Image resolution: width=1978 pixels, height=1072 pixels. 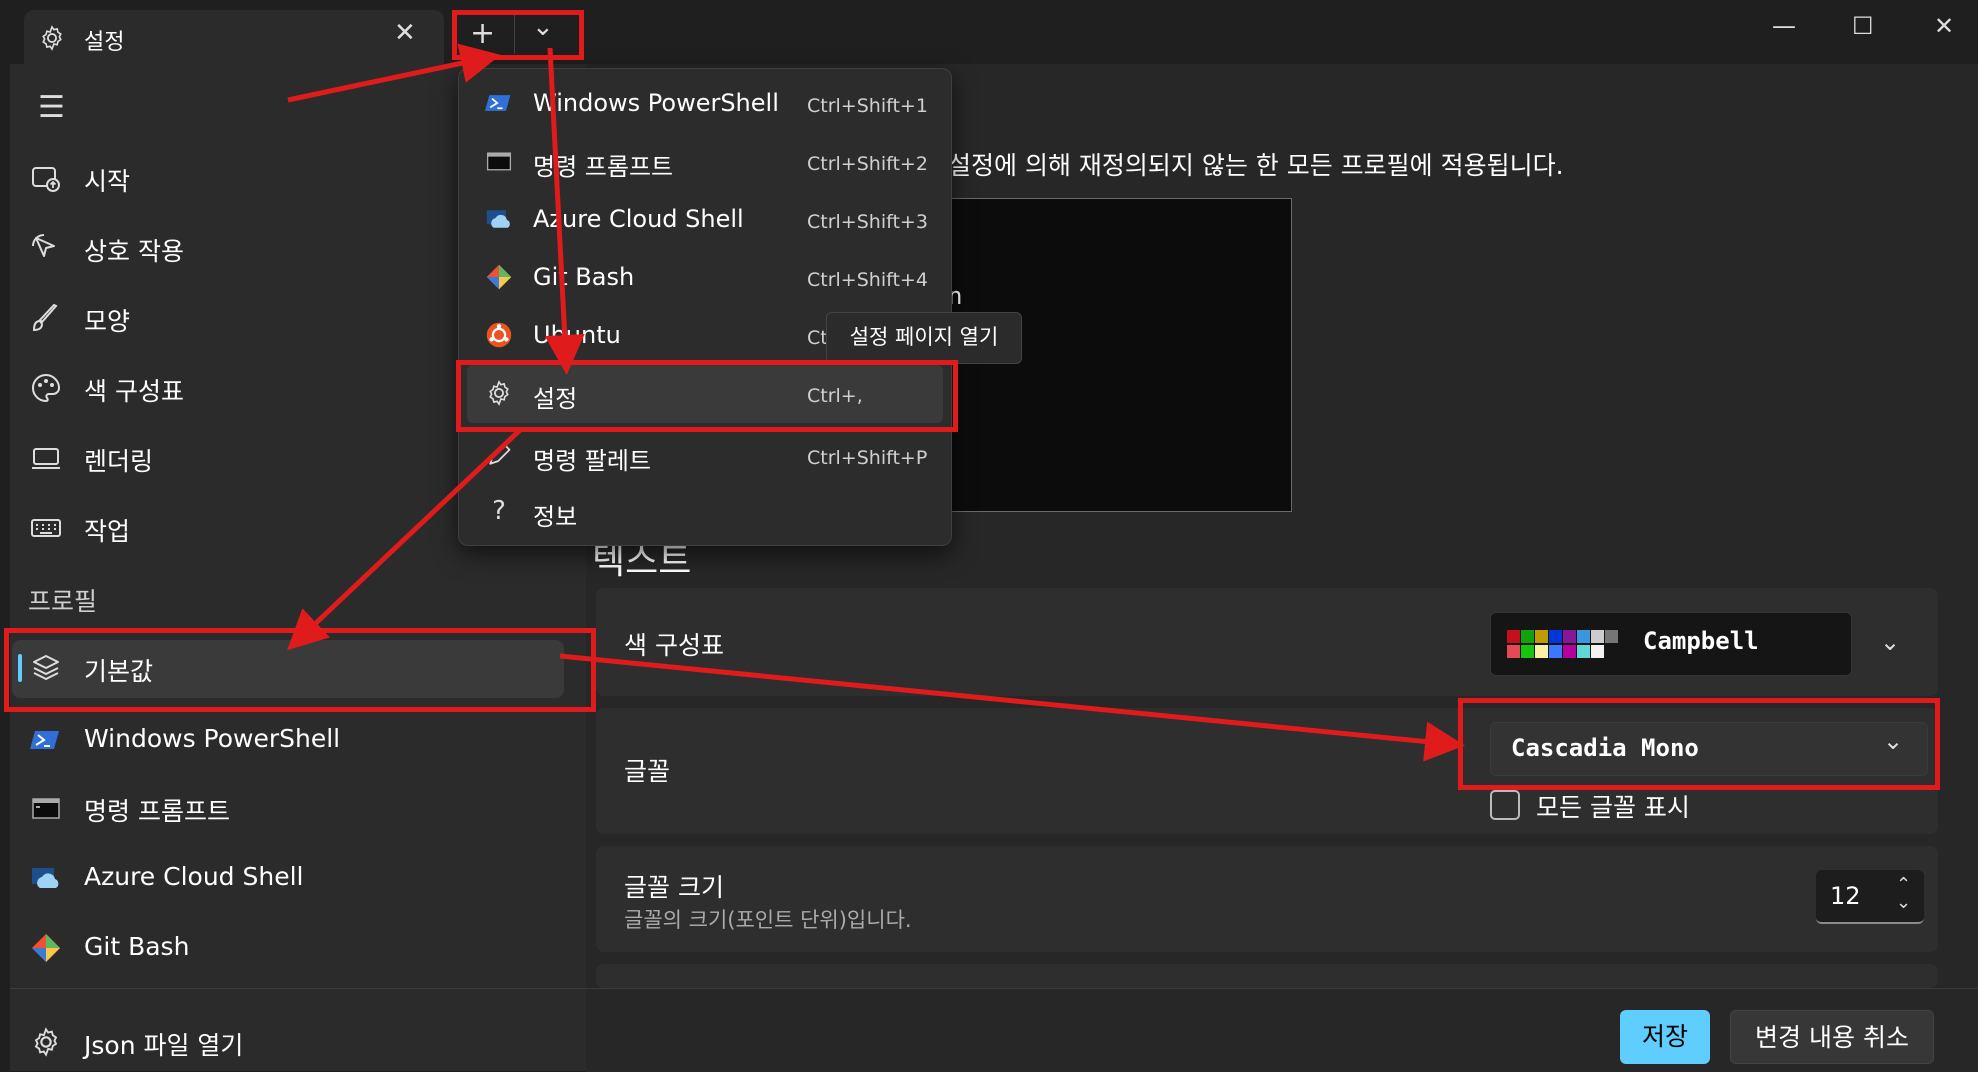 I want to click on arrow-to-font, so click(x=1012, y=707).